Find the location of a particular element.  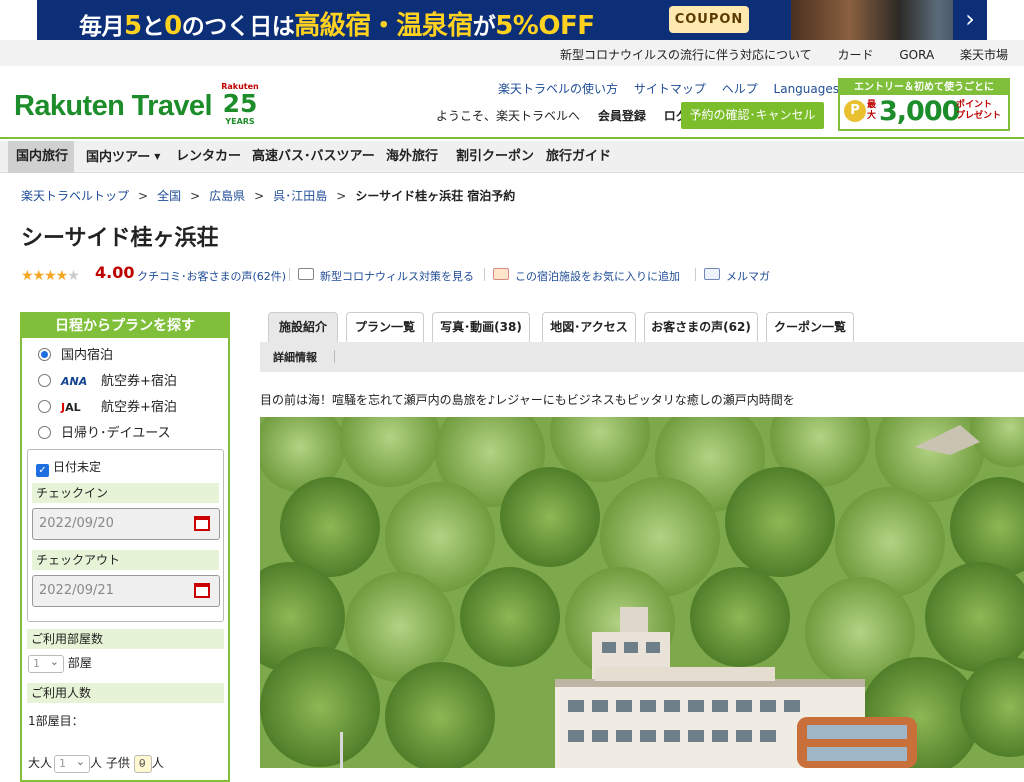

tab-facility-intro: 施設紹介 is located at coordinates (303, 327).